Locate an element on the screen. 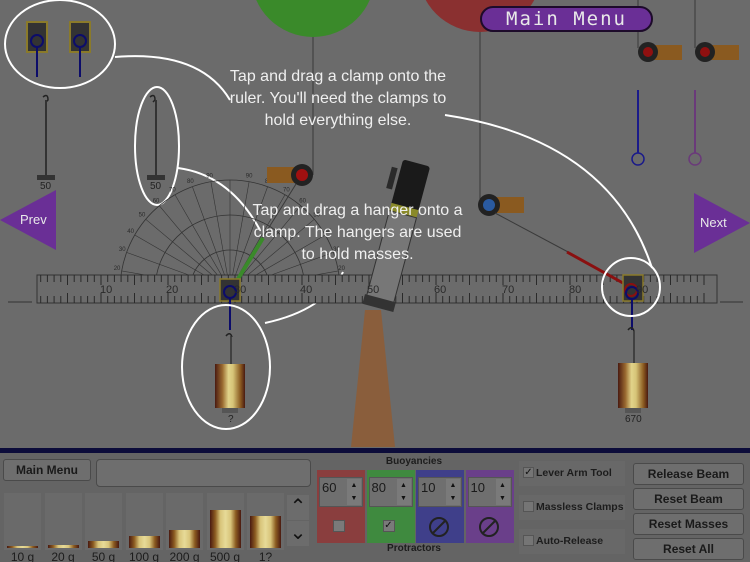  chevron-down-icon: ⌄ is located at coordinates (298, 533).